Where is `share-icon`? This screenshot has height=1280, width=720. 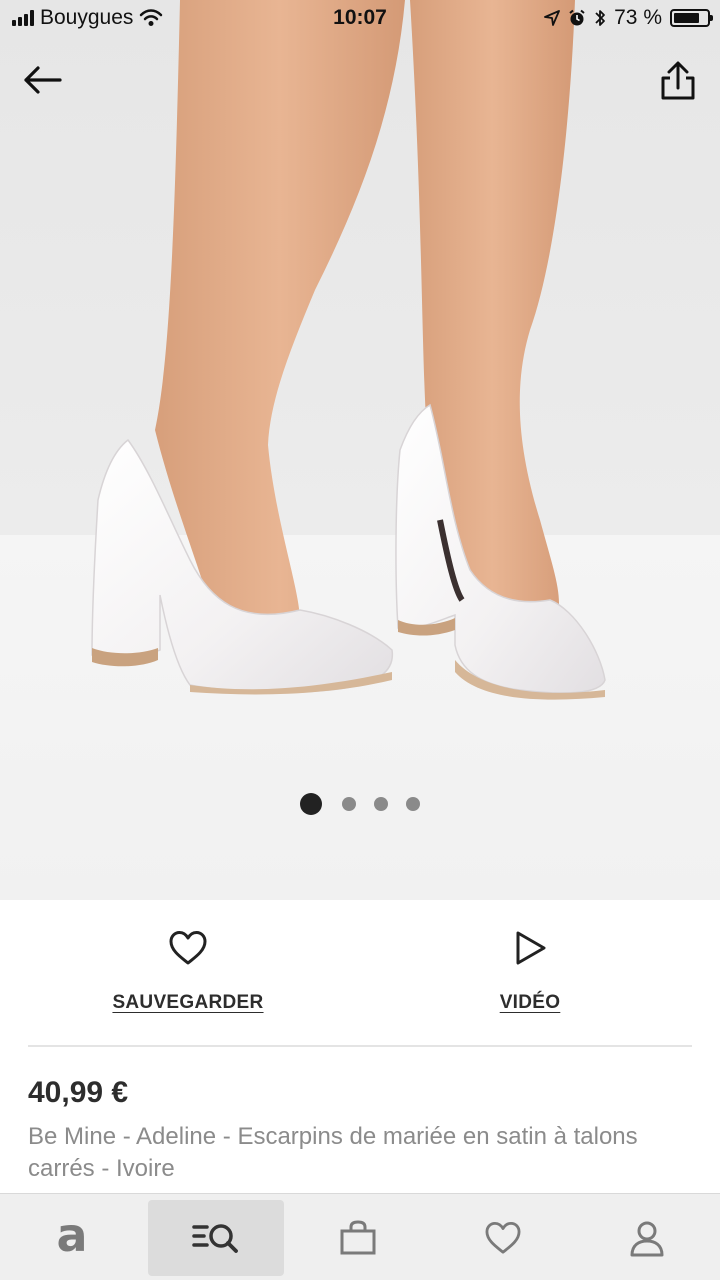
share-icon is located at coordinates (678, 80).